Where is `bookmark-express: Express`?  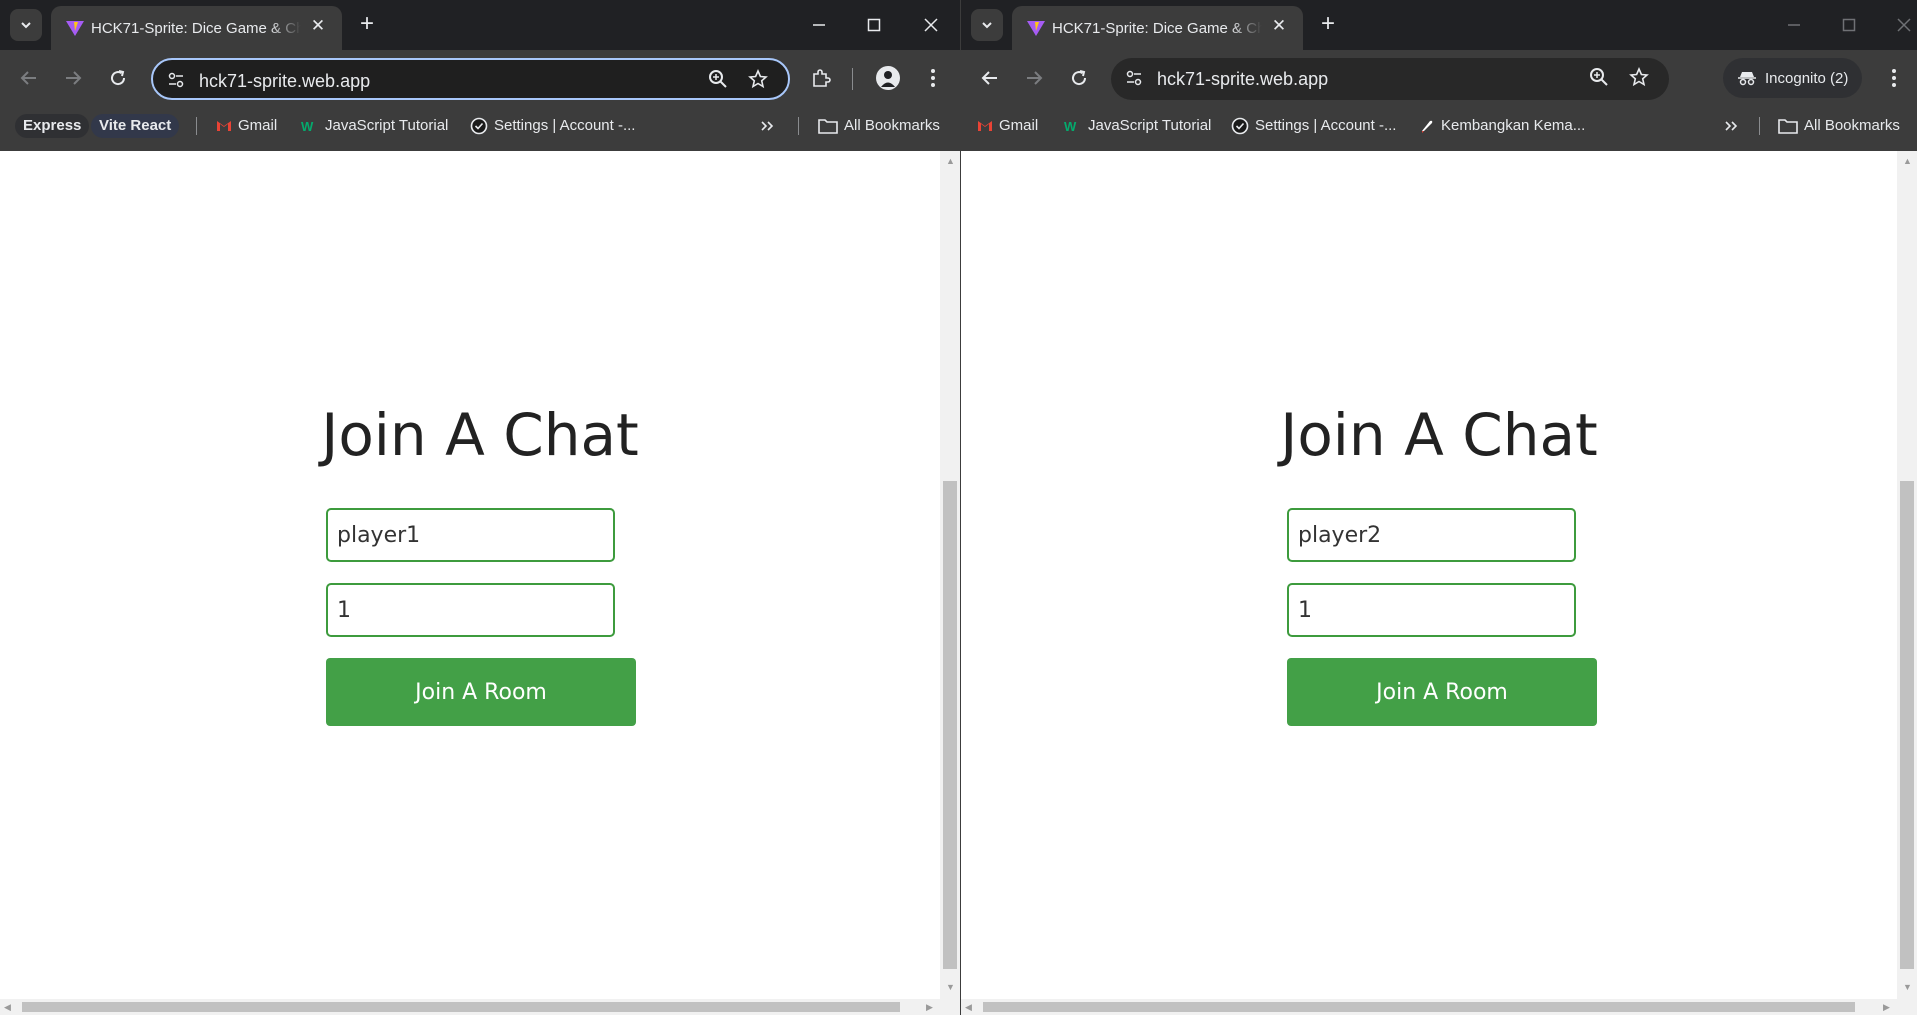 bookmark-express: Express is located at coordinates (52, 126).